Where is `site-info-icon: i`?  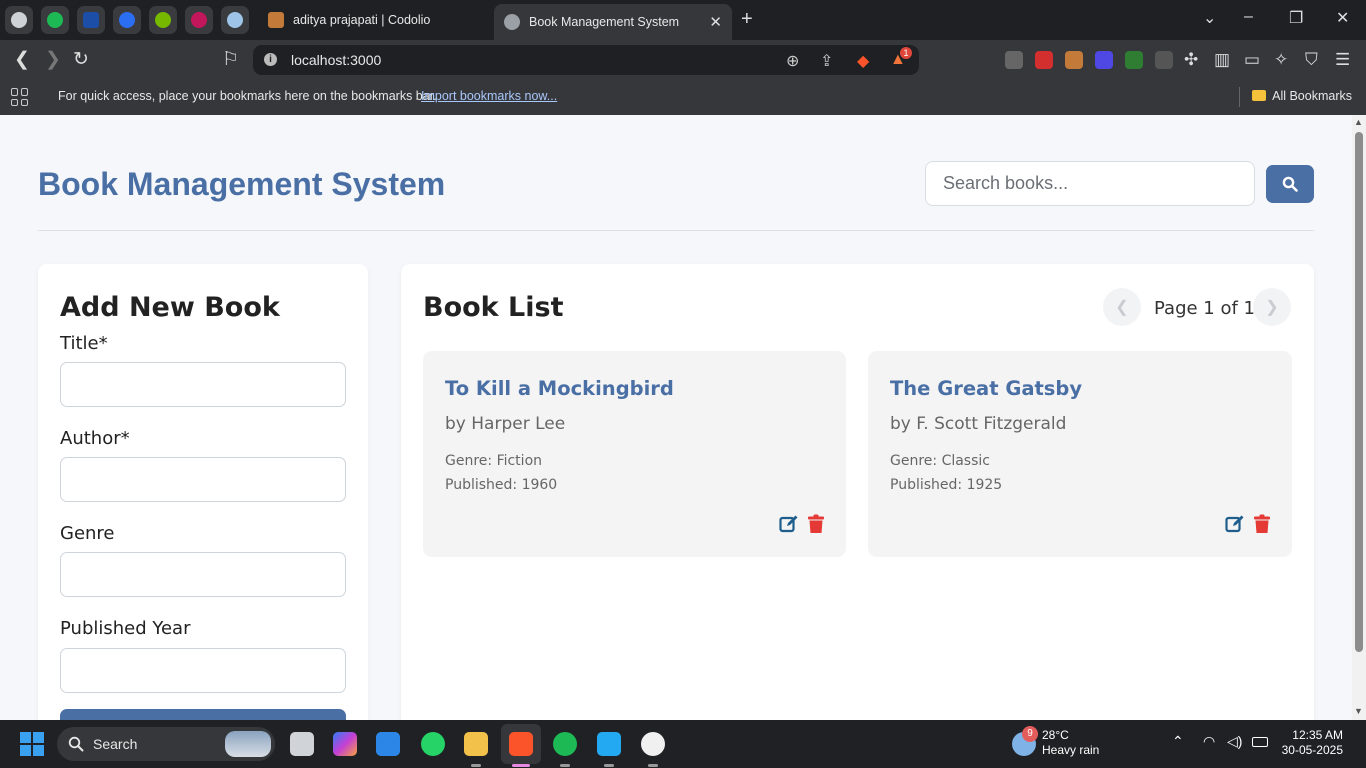 site-info-icon: i is located at coordinates (270, 59).